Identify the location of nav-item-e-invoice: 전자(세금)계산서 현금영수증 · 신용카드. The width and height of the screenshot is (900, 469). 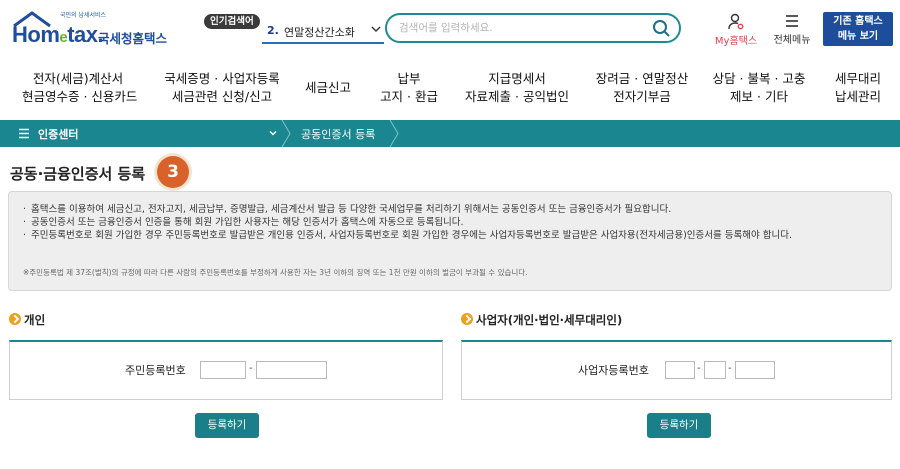
(80, 88).